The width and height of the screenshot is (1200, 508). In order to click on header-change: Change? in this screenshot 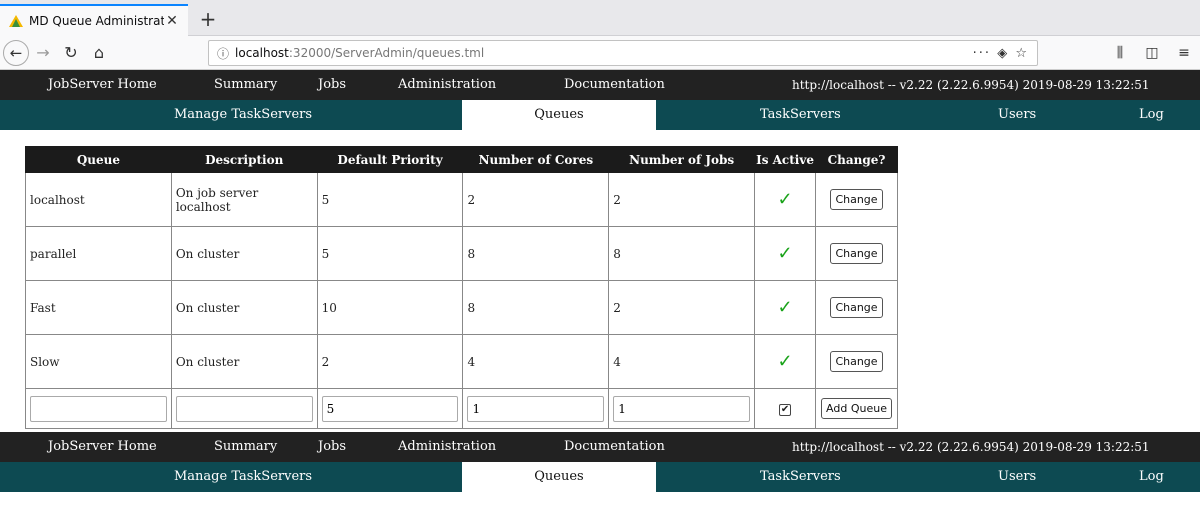, I will do `click(856, 159)`.